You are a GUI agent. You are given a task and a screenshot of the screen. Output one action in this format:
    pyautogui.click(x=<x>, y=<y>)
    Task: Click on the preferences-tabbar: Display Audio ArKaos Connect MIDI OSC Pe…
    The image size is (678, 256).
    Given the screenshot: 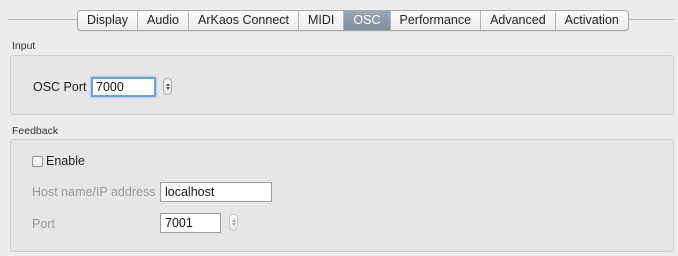 What is the action you would take?
    pyautogui.click(x=353, y=20)
    